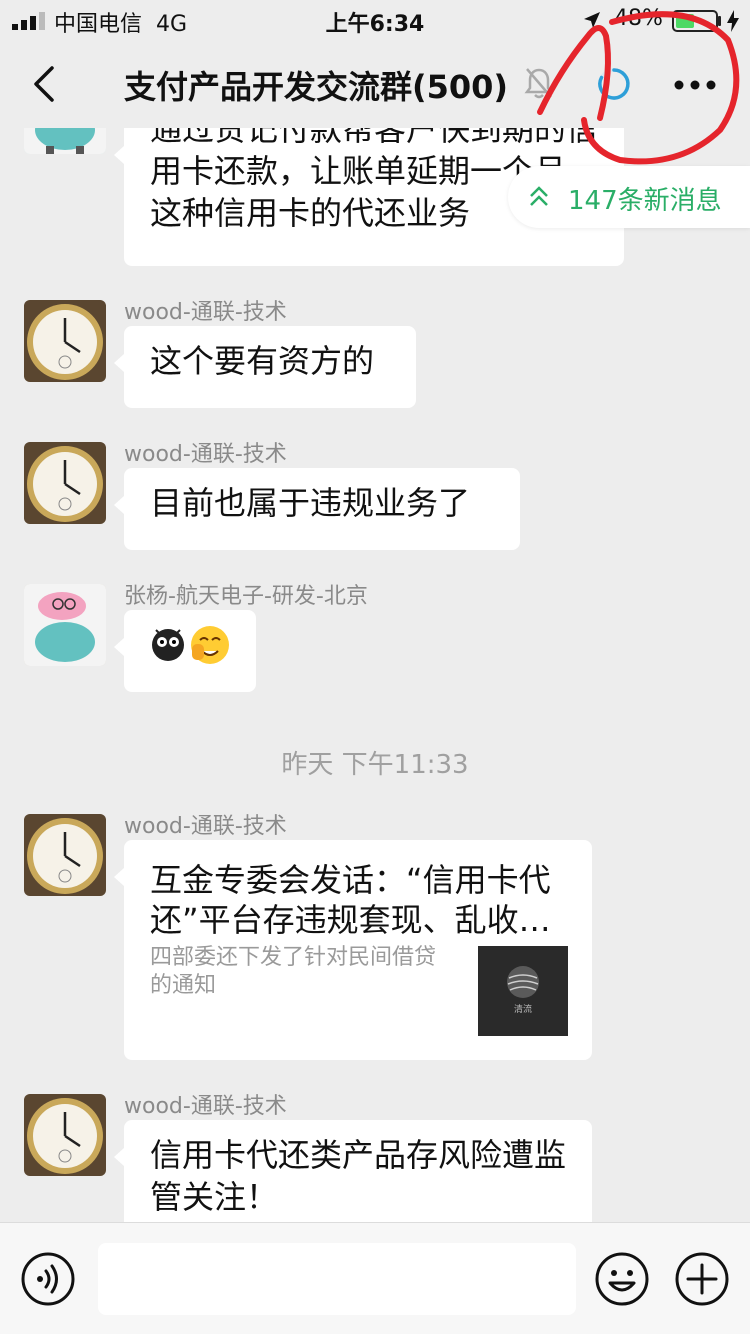 This screenshot has width=750, height=1334. I want to click on charging-icon, so click(733, 21).